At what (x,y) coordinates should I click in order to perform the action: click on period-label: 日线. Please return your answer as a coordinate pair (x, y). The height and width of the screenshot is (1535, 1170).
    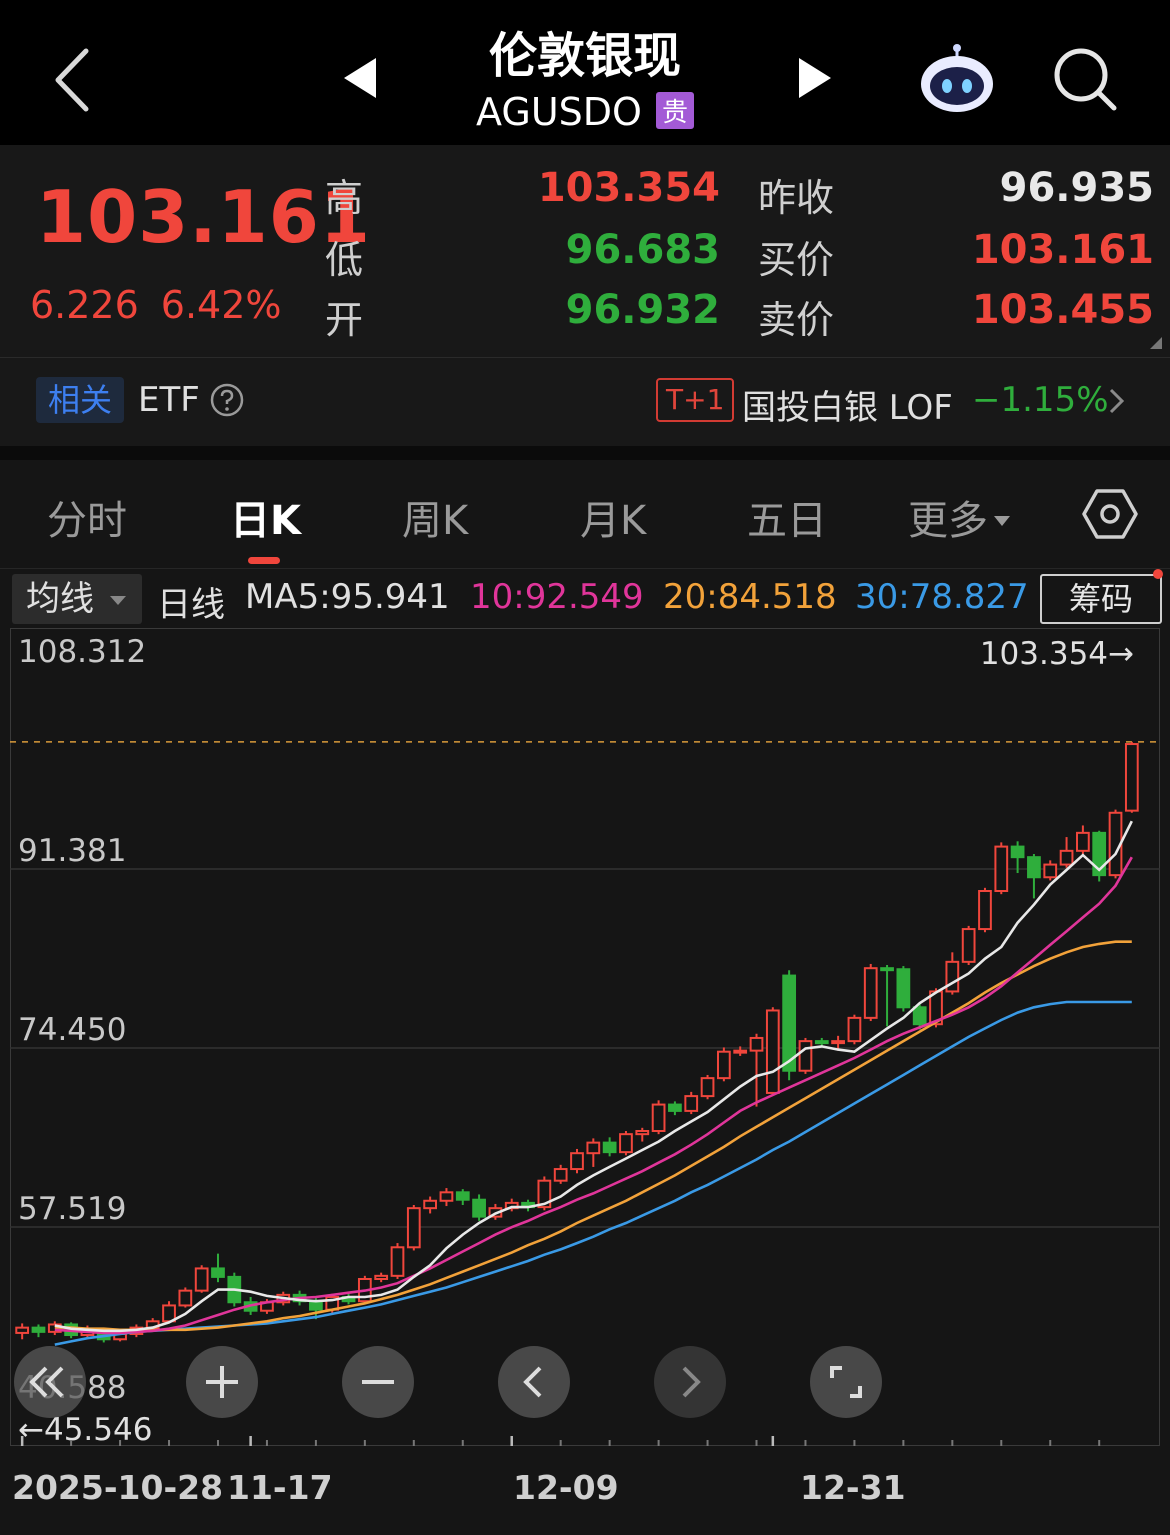
    Looking at the image, I should click on (191, 605).